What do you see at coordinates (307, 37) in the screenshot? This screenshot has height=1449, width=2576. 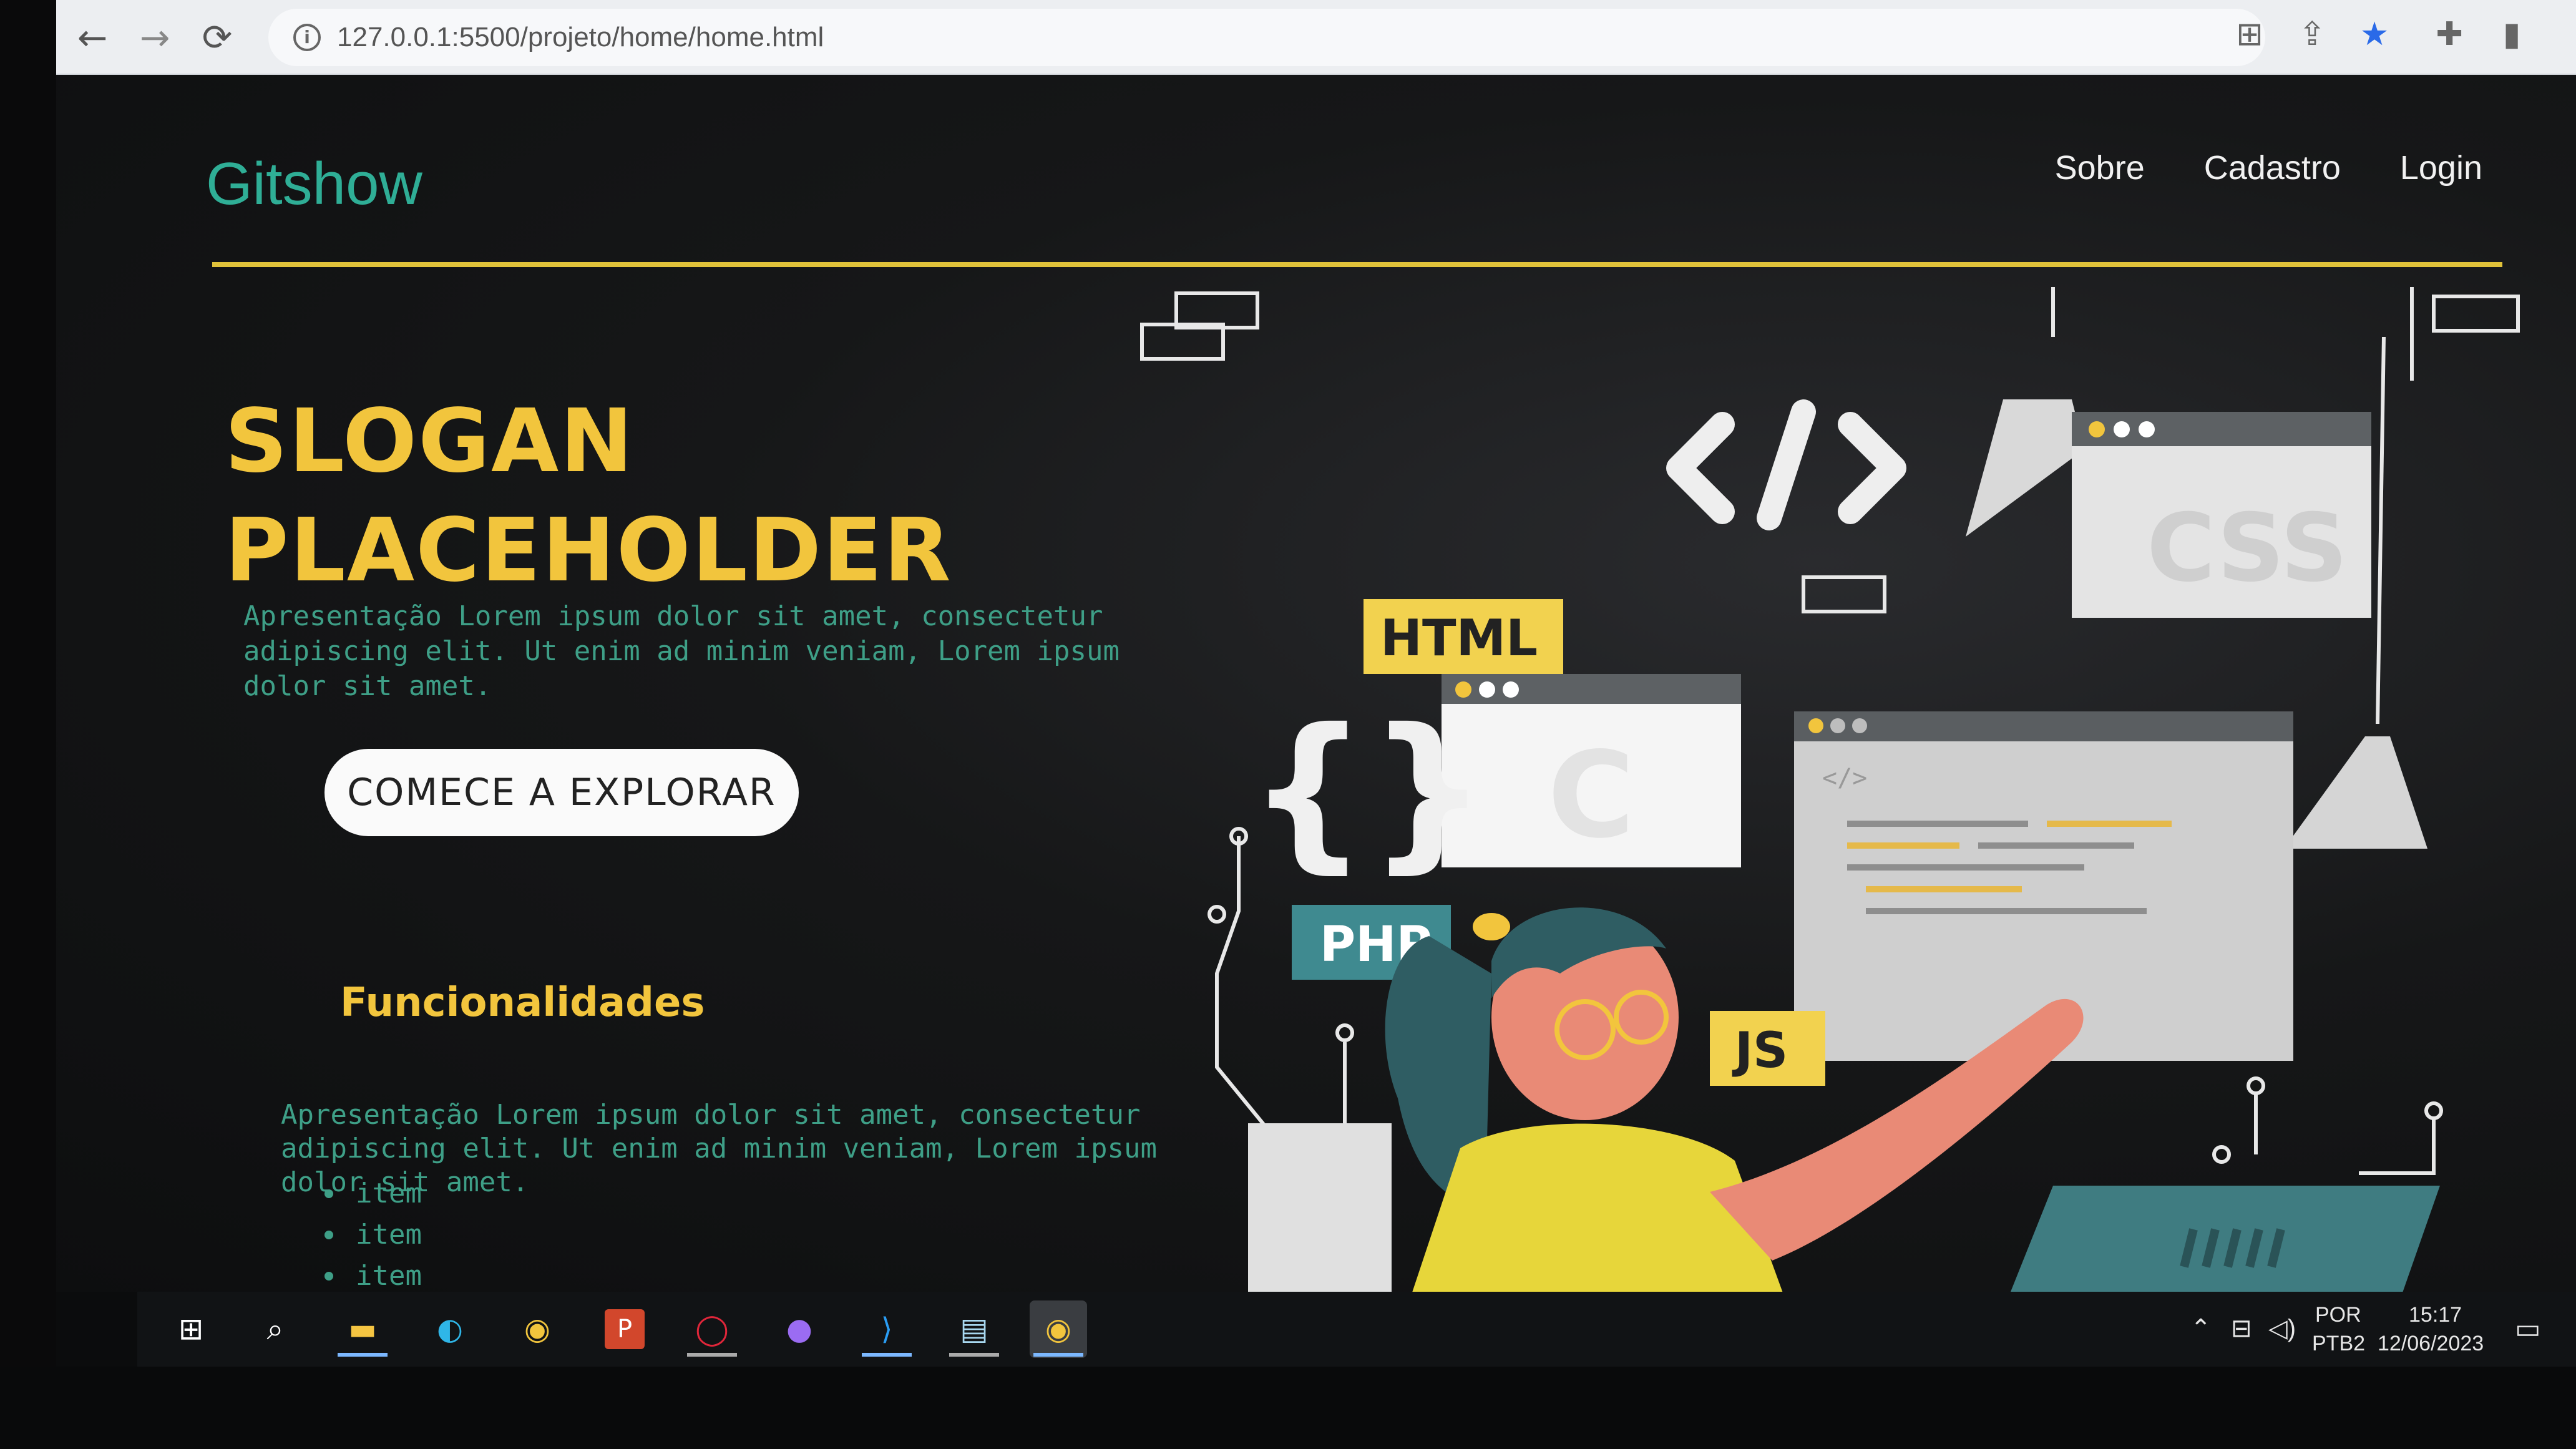 I see `site-info-icon: i` at bounding box center [307, 37].